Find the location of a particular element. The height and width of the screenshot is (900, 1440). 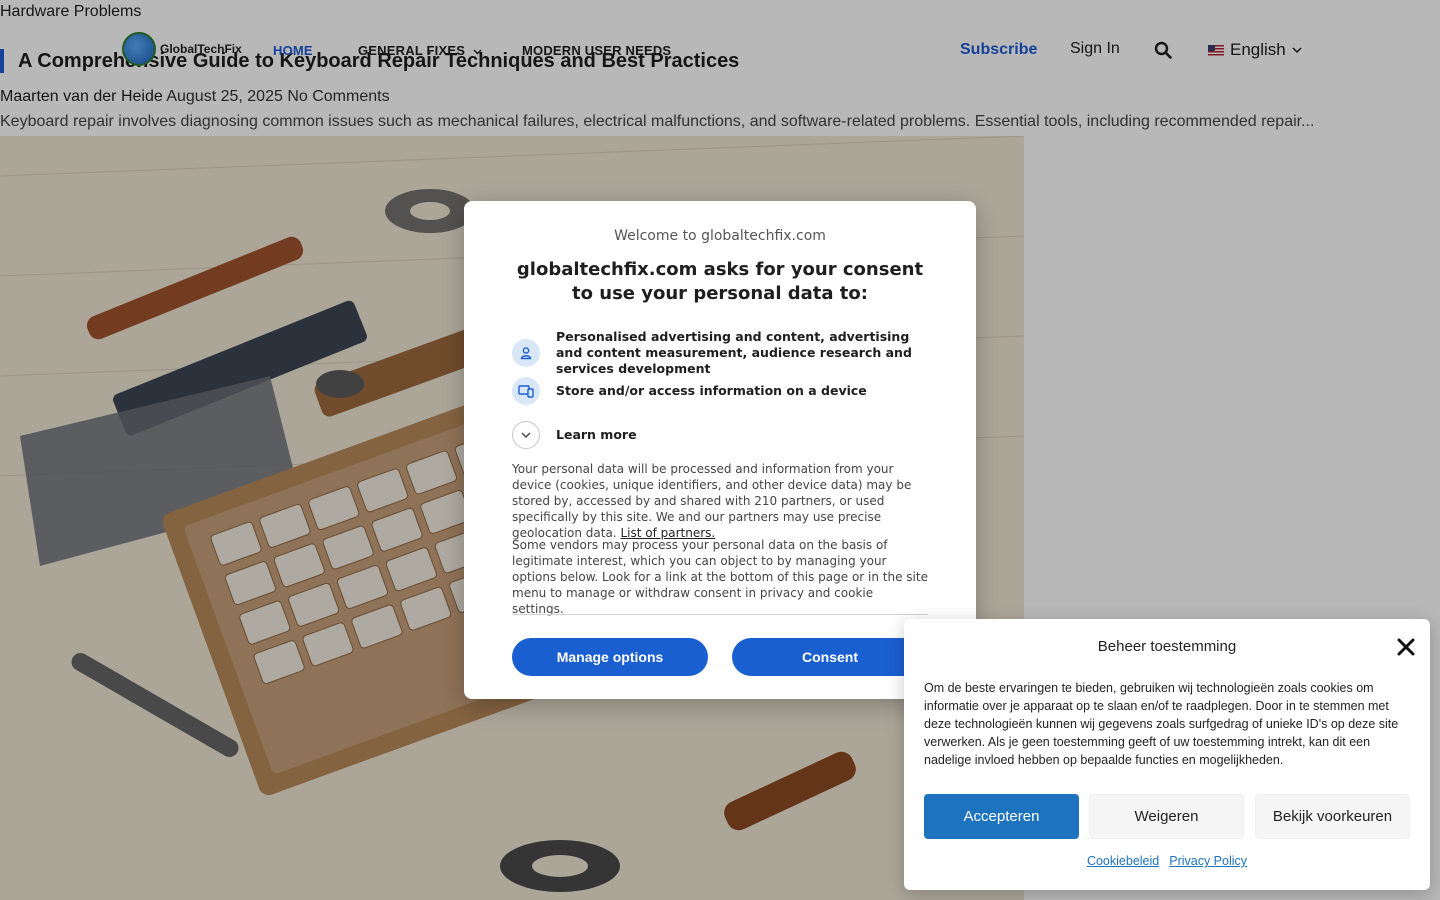

accept-button: Accepteren is located at coordinates (1001, 816).